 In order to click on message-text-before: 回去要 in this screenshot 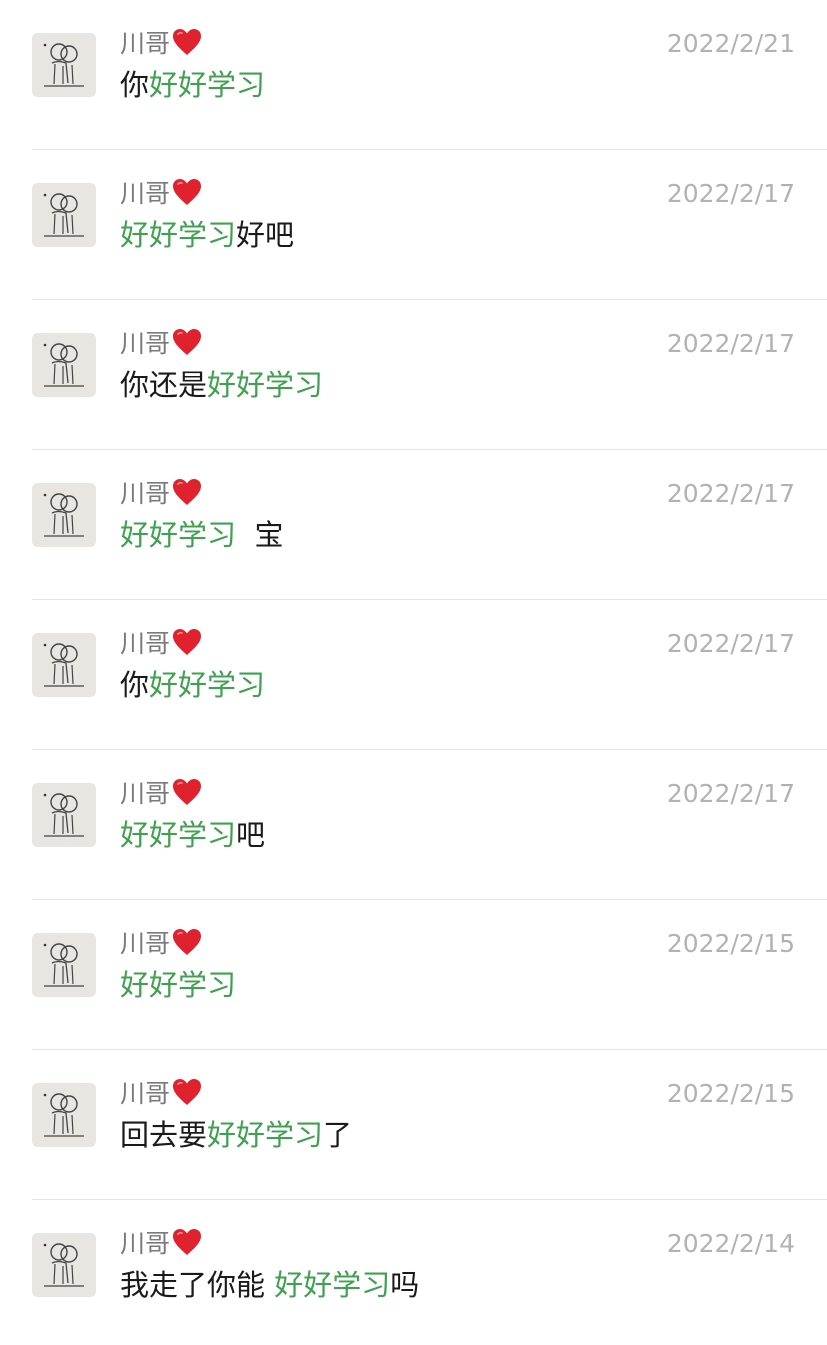, I will do `click(164, 1135)`.